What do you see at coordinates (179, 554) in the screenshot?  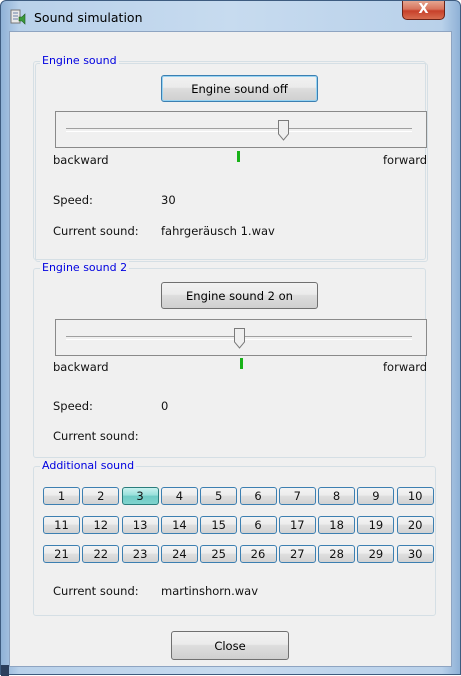 I see `sound-button-24: 24` at bounding box center [179, 554].